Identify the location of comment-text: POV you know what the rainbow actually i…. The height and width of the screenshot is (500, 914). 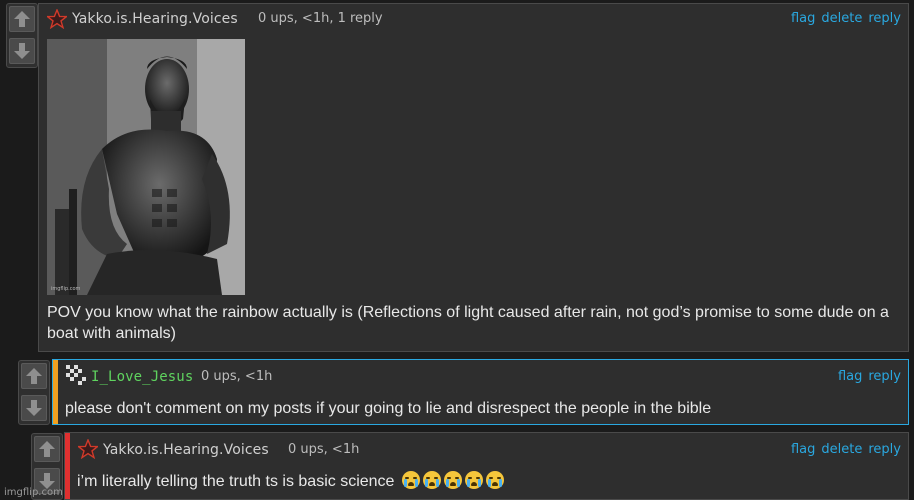
(468, 323).